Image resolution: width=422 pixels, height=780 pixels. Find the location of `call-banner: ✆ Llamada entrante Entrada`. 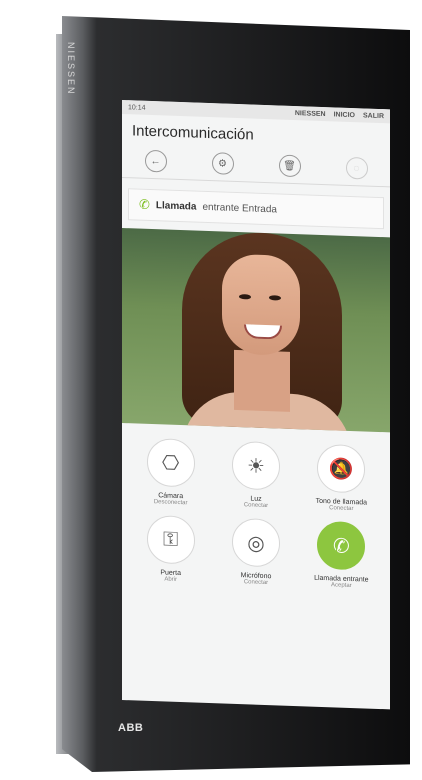

call-banner: ✆ Llamada entrante Entrada is located at coordinates (256, 209).